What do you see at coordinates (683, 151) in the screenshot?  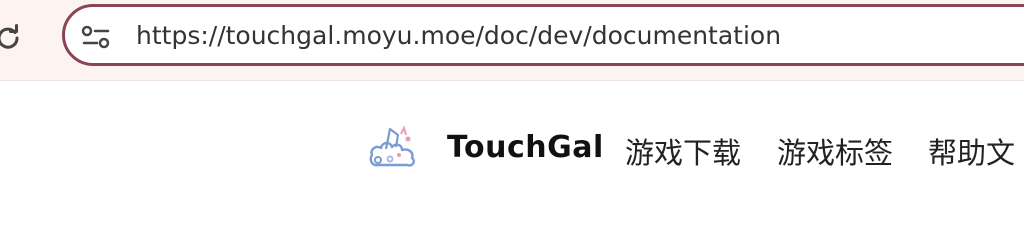 I see `nav-link-game-download: 游戏下载` at bounding box center [683, 151].